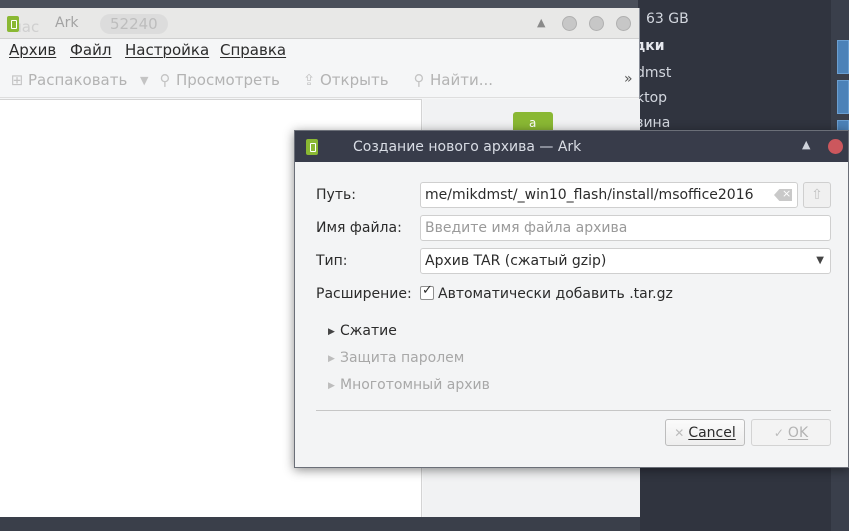  I want to click on dialog-separator, so click(573, 410).